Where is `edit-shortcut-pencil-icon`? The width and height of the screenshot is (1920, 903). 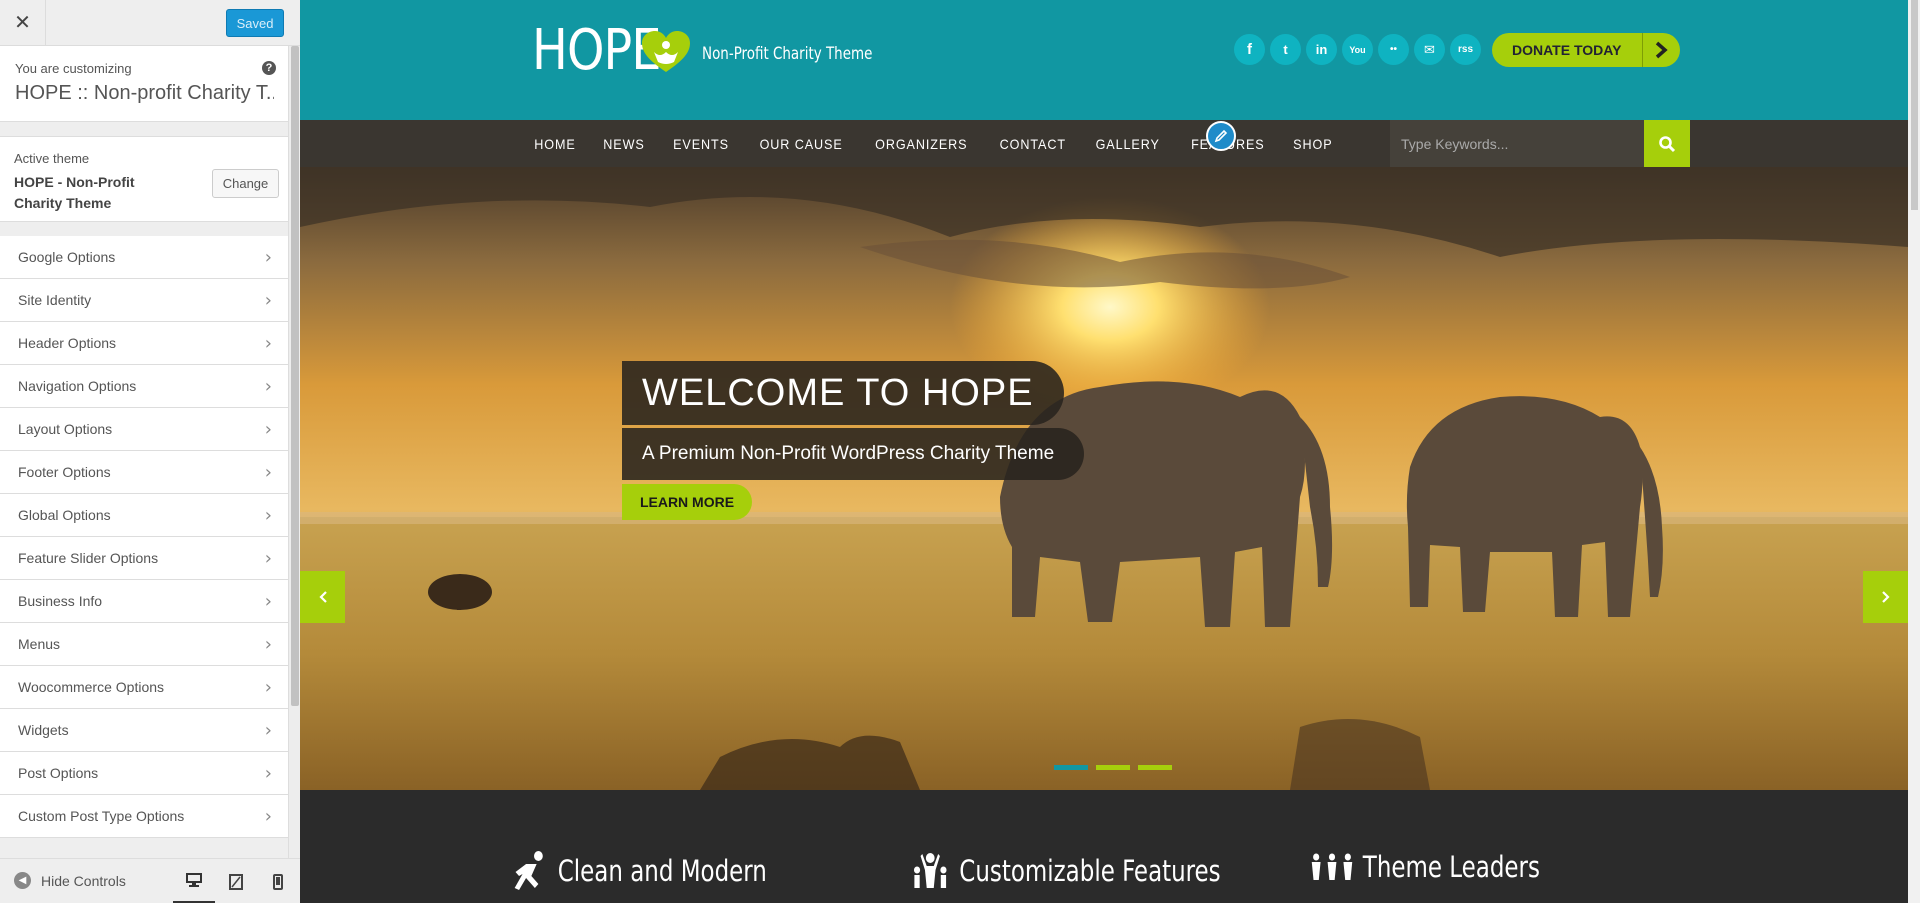 edit-shortcut-pencil-icon is located at coordinates (1221, 136).